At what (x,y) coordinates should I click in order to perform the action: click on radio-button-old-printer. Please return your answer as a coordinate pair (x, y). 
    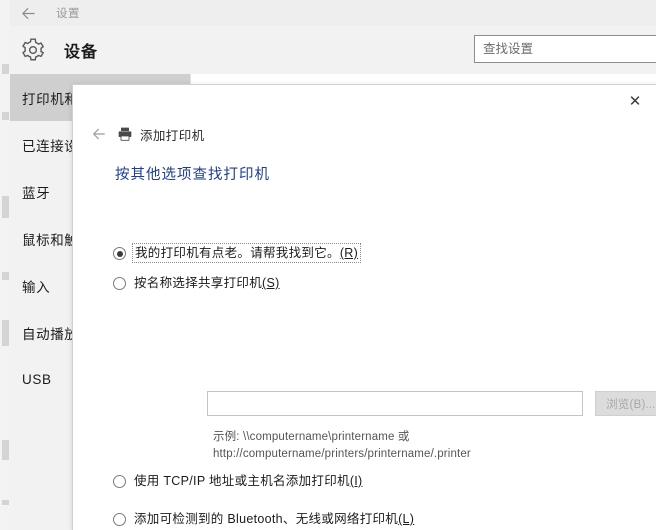
    Looking at the image, I should click on (119, 253).